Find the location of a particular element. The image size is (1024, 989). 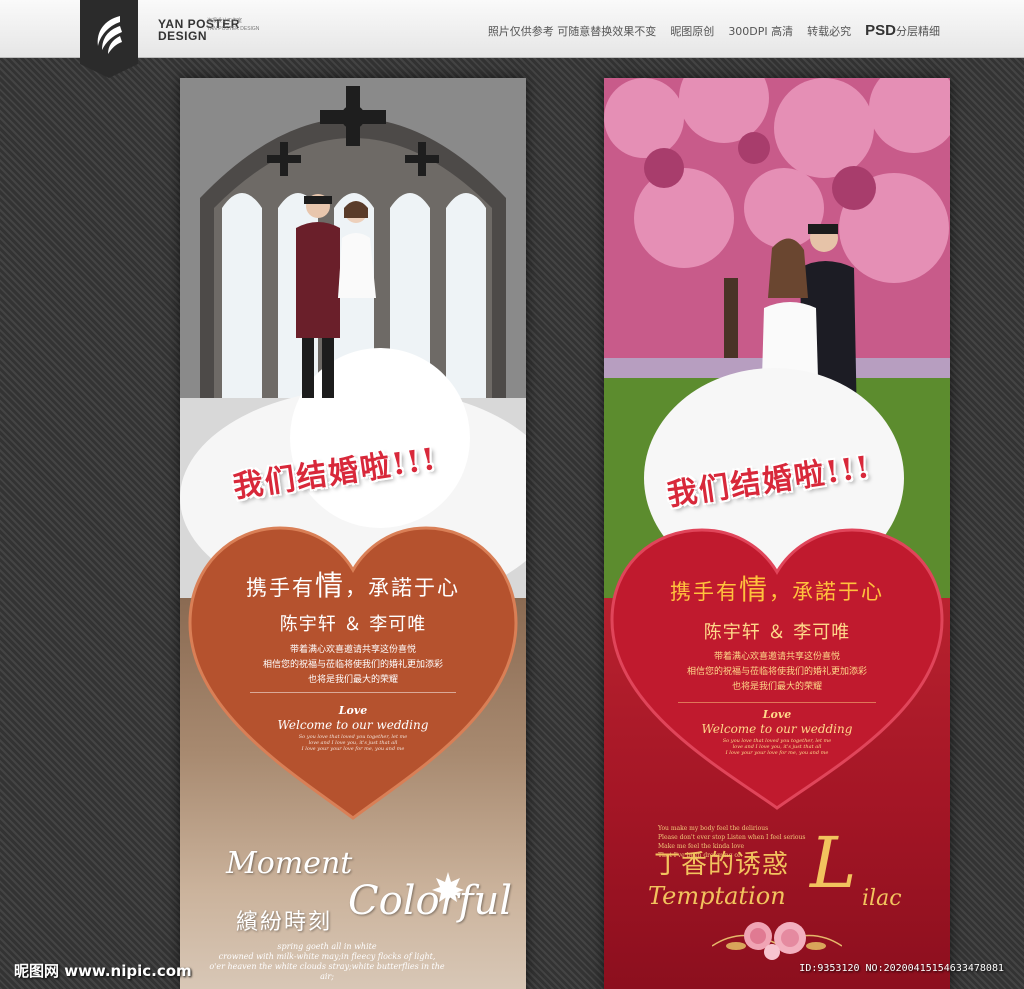

colorful-moment-title: 繽紛時刻 is located at coordinates (284, 922).